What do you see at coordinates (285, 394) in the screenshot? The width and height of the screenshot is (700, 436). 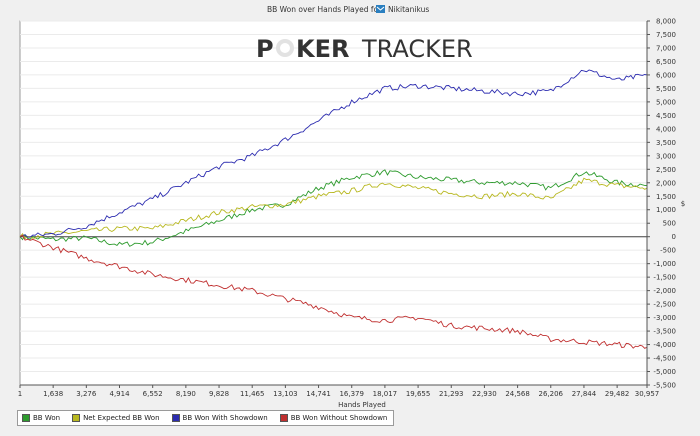 I see `x-tick-label: 13,103` at bounding box center [285, 394].